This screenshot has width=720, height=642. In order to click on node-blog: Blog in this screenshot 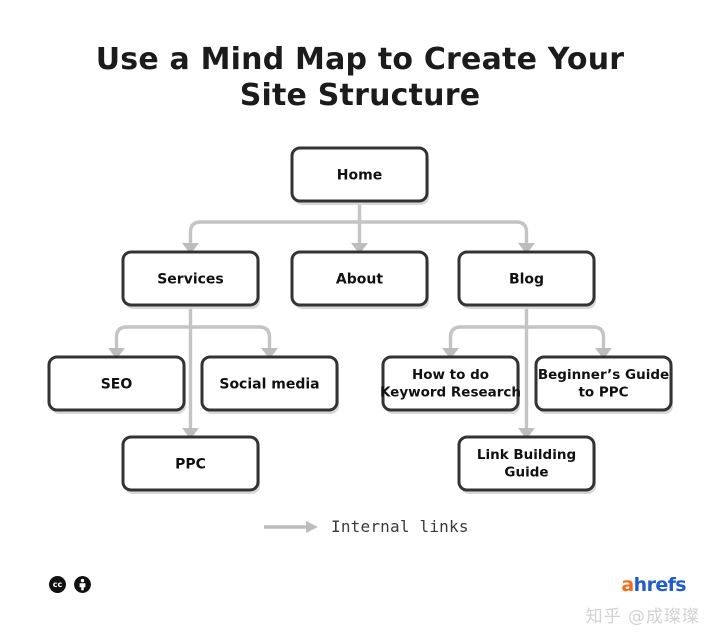, I will do `click(526, 279)`.